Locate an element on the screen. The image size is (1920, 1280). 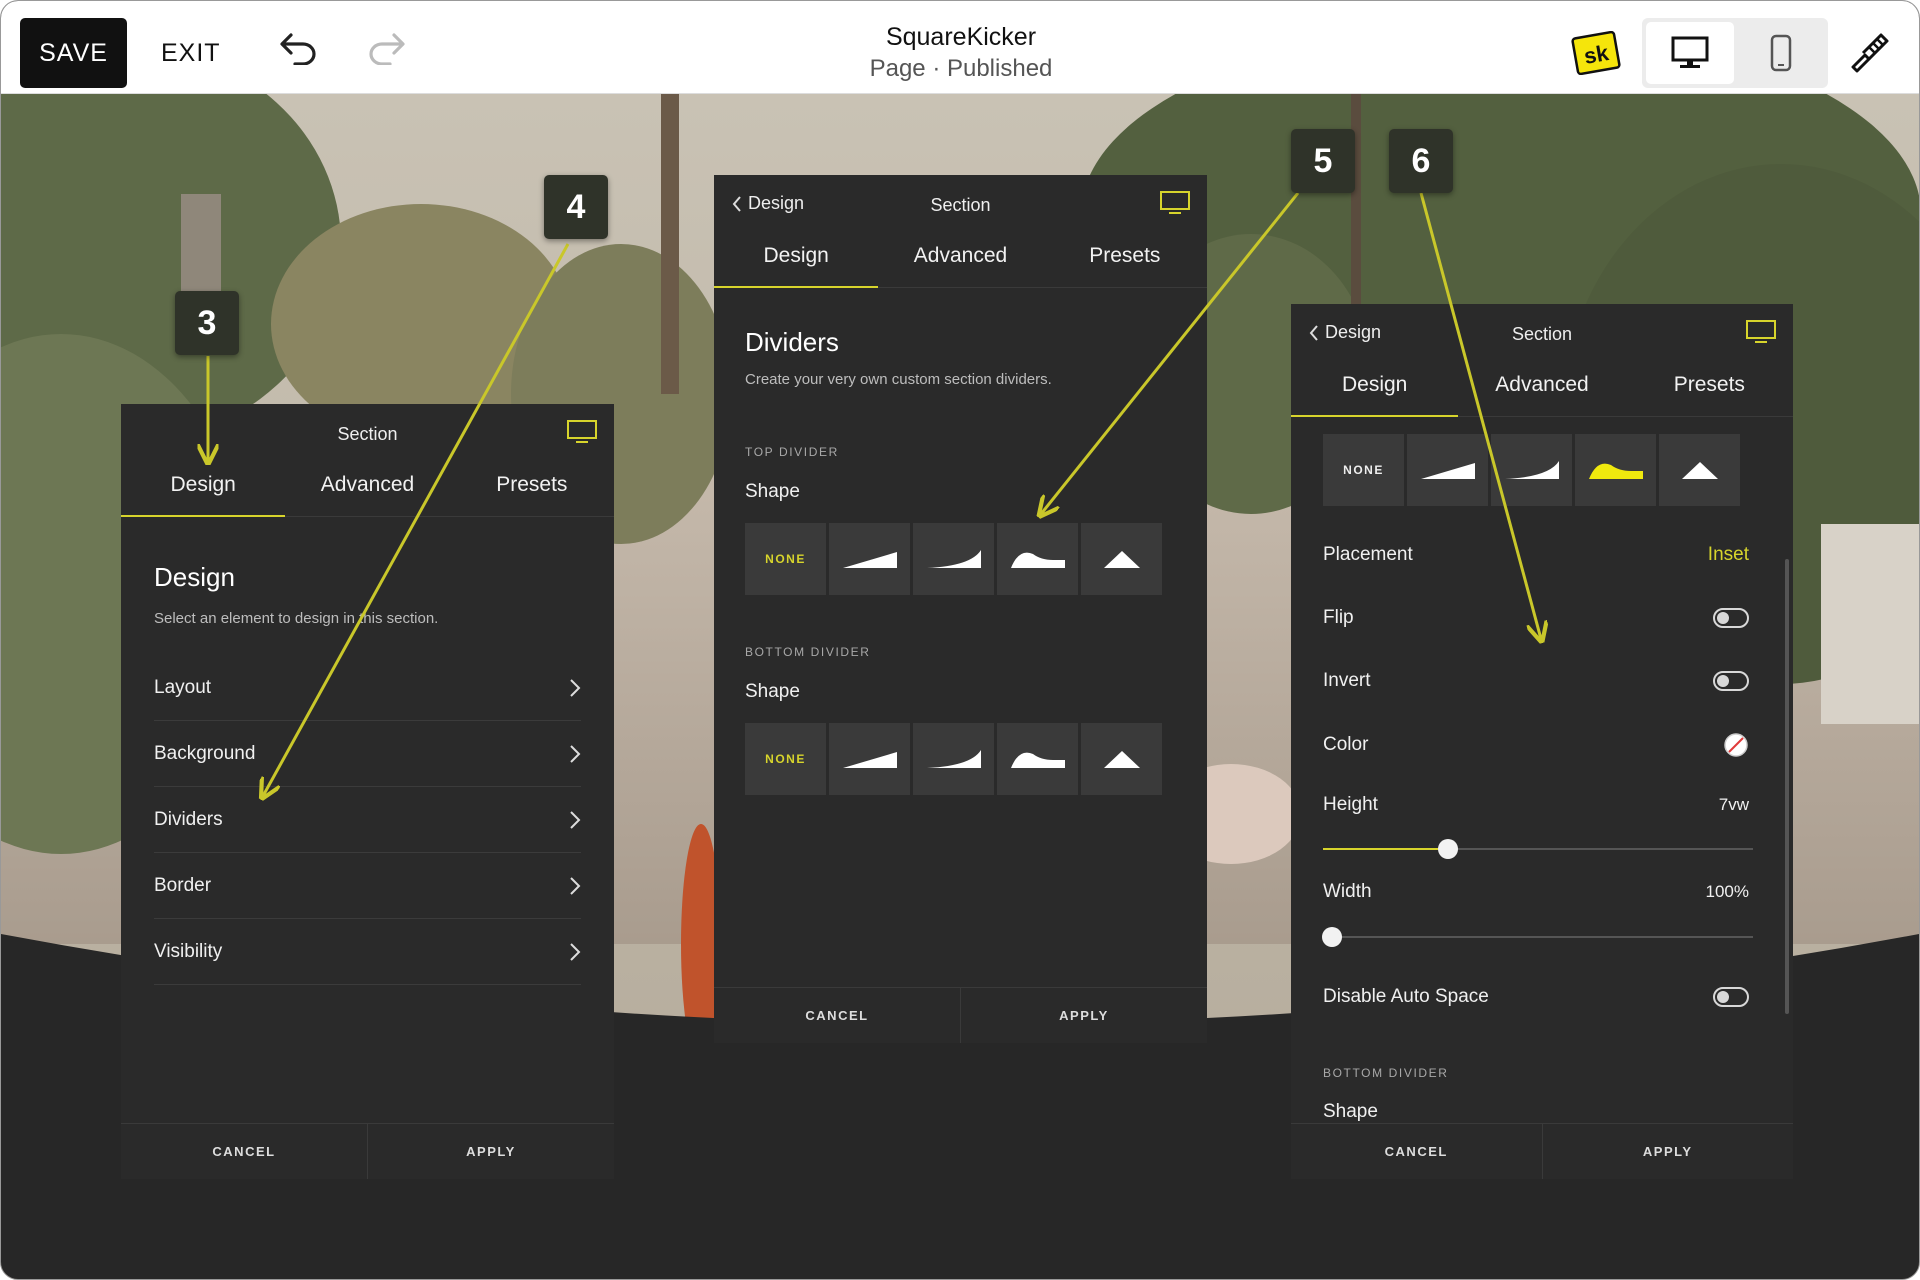
undo-icon is located at coordinates (299, 48).